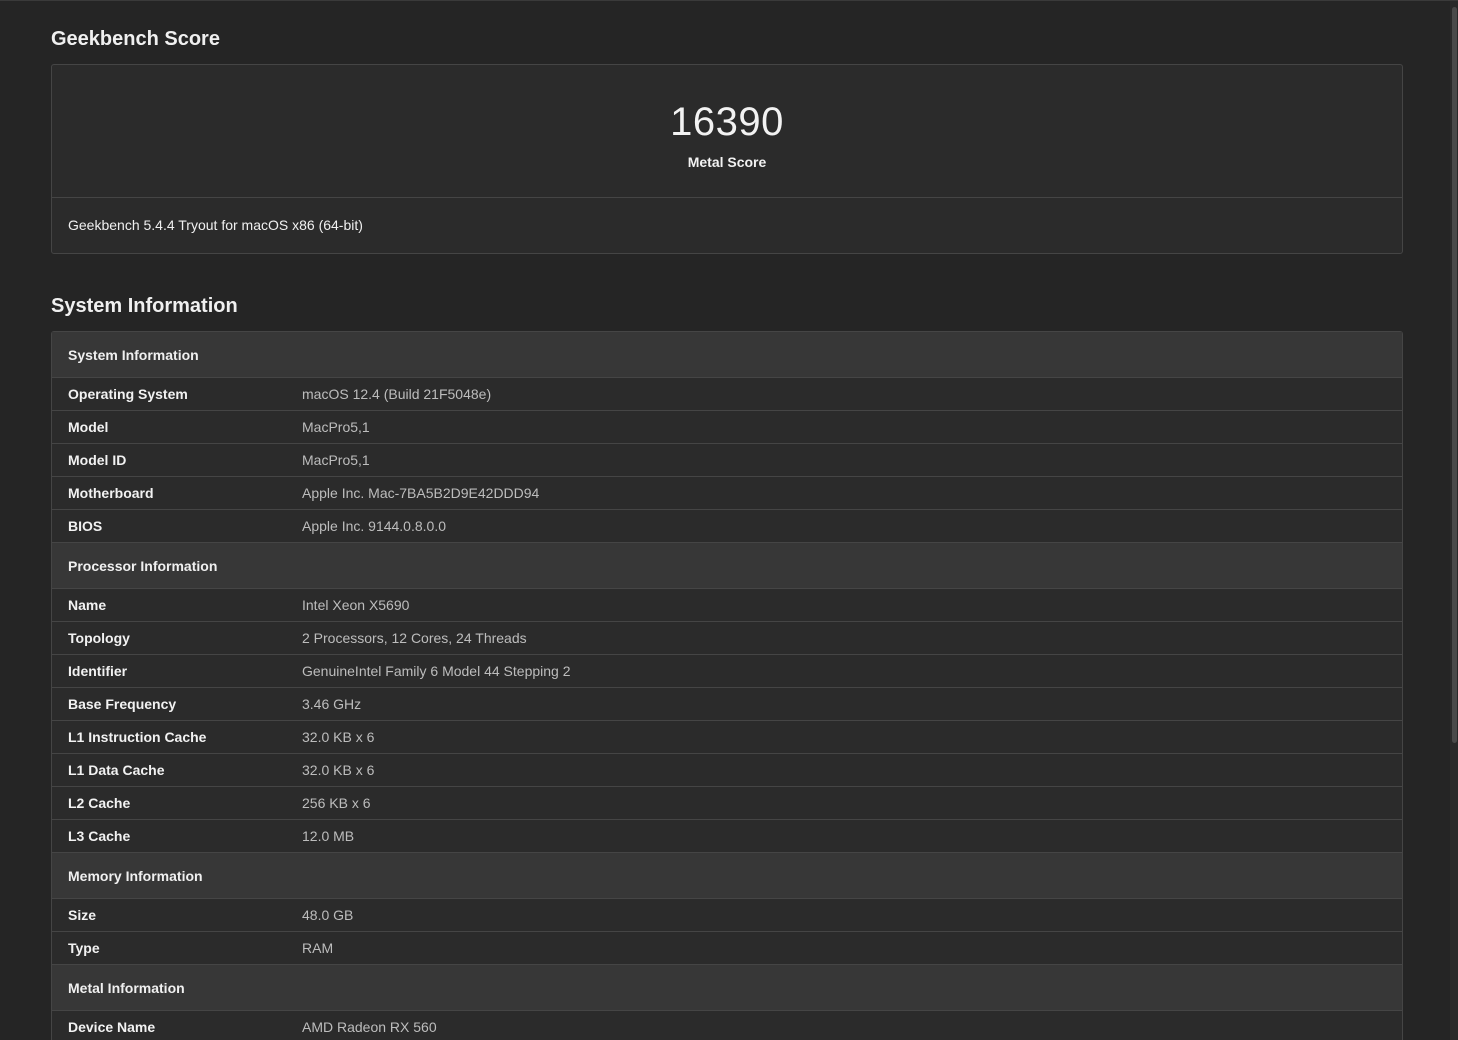 The width and height of the screenshot is (1458, 1040). I want to click on row-value: 2 Processors, 12 Cores, 24 Threads, so click(414, 638).